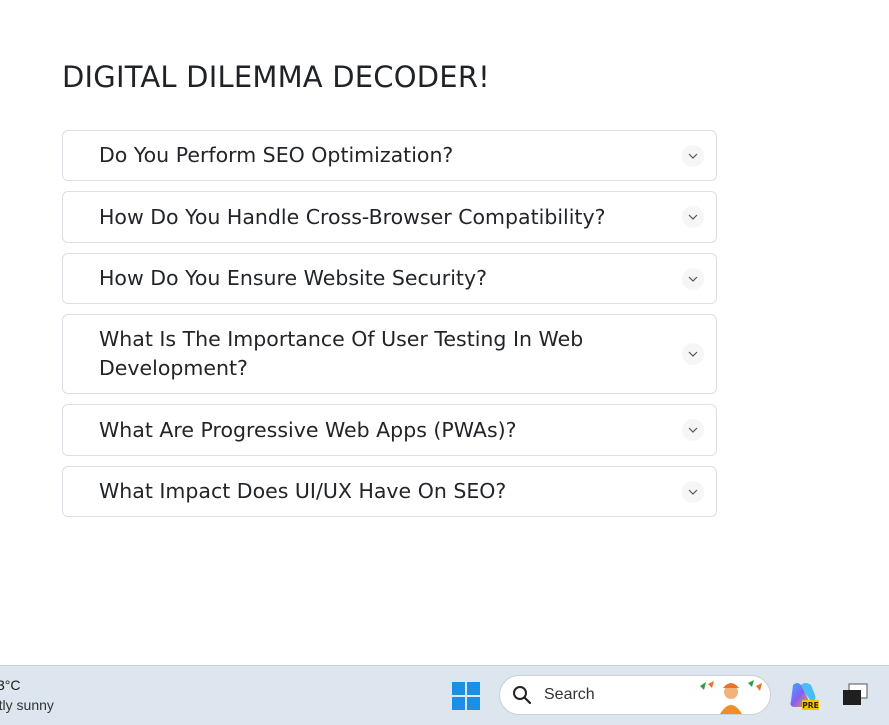  Describe the element at coordinates (293, 278) in the screenshot. I see `faq-question: How Do You Ensure Website Security?` at that location.